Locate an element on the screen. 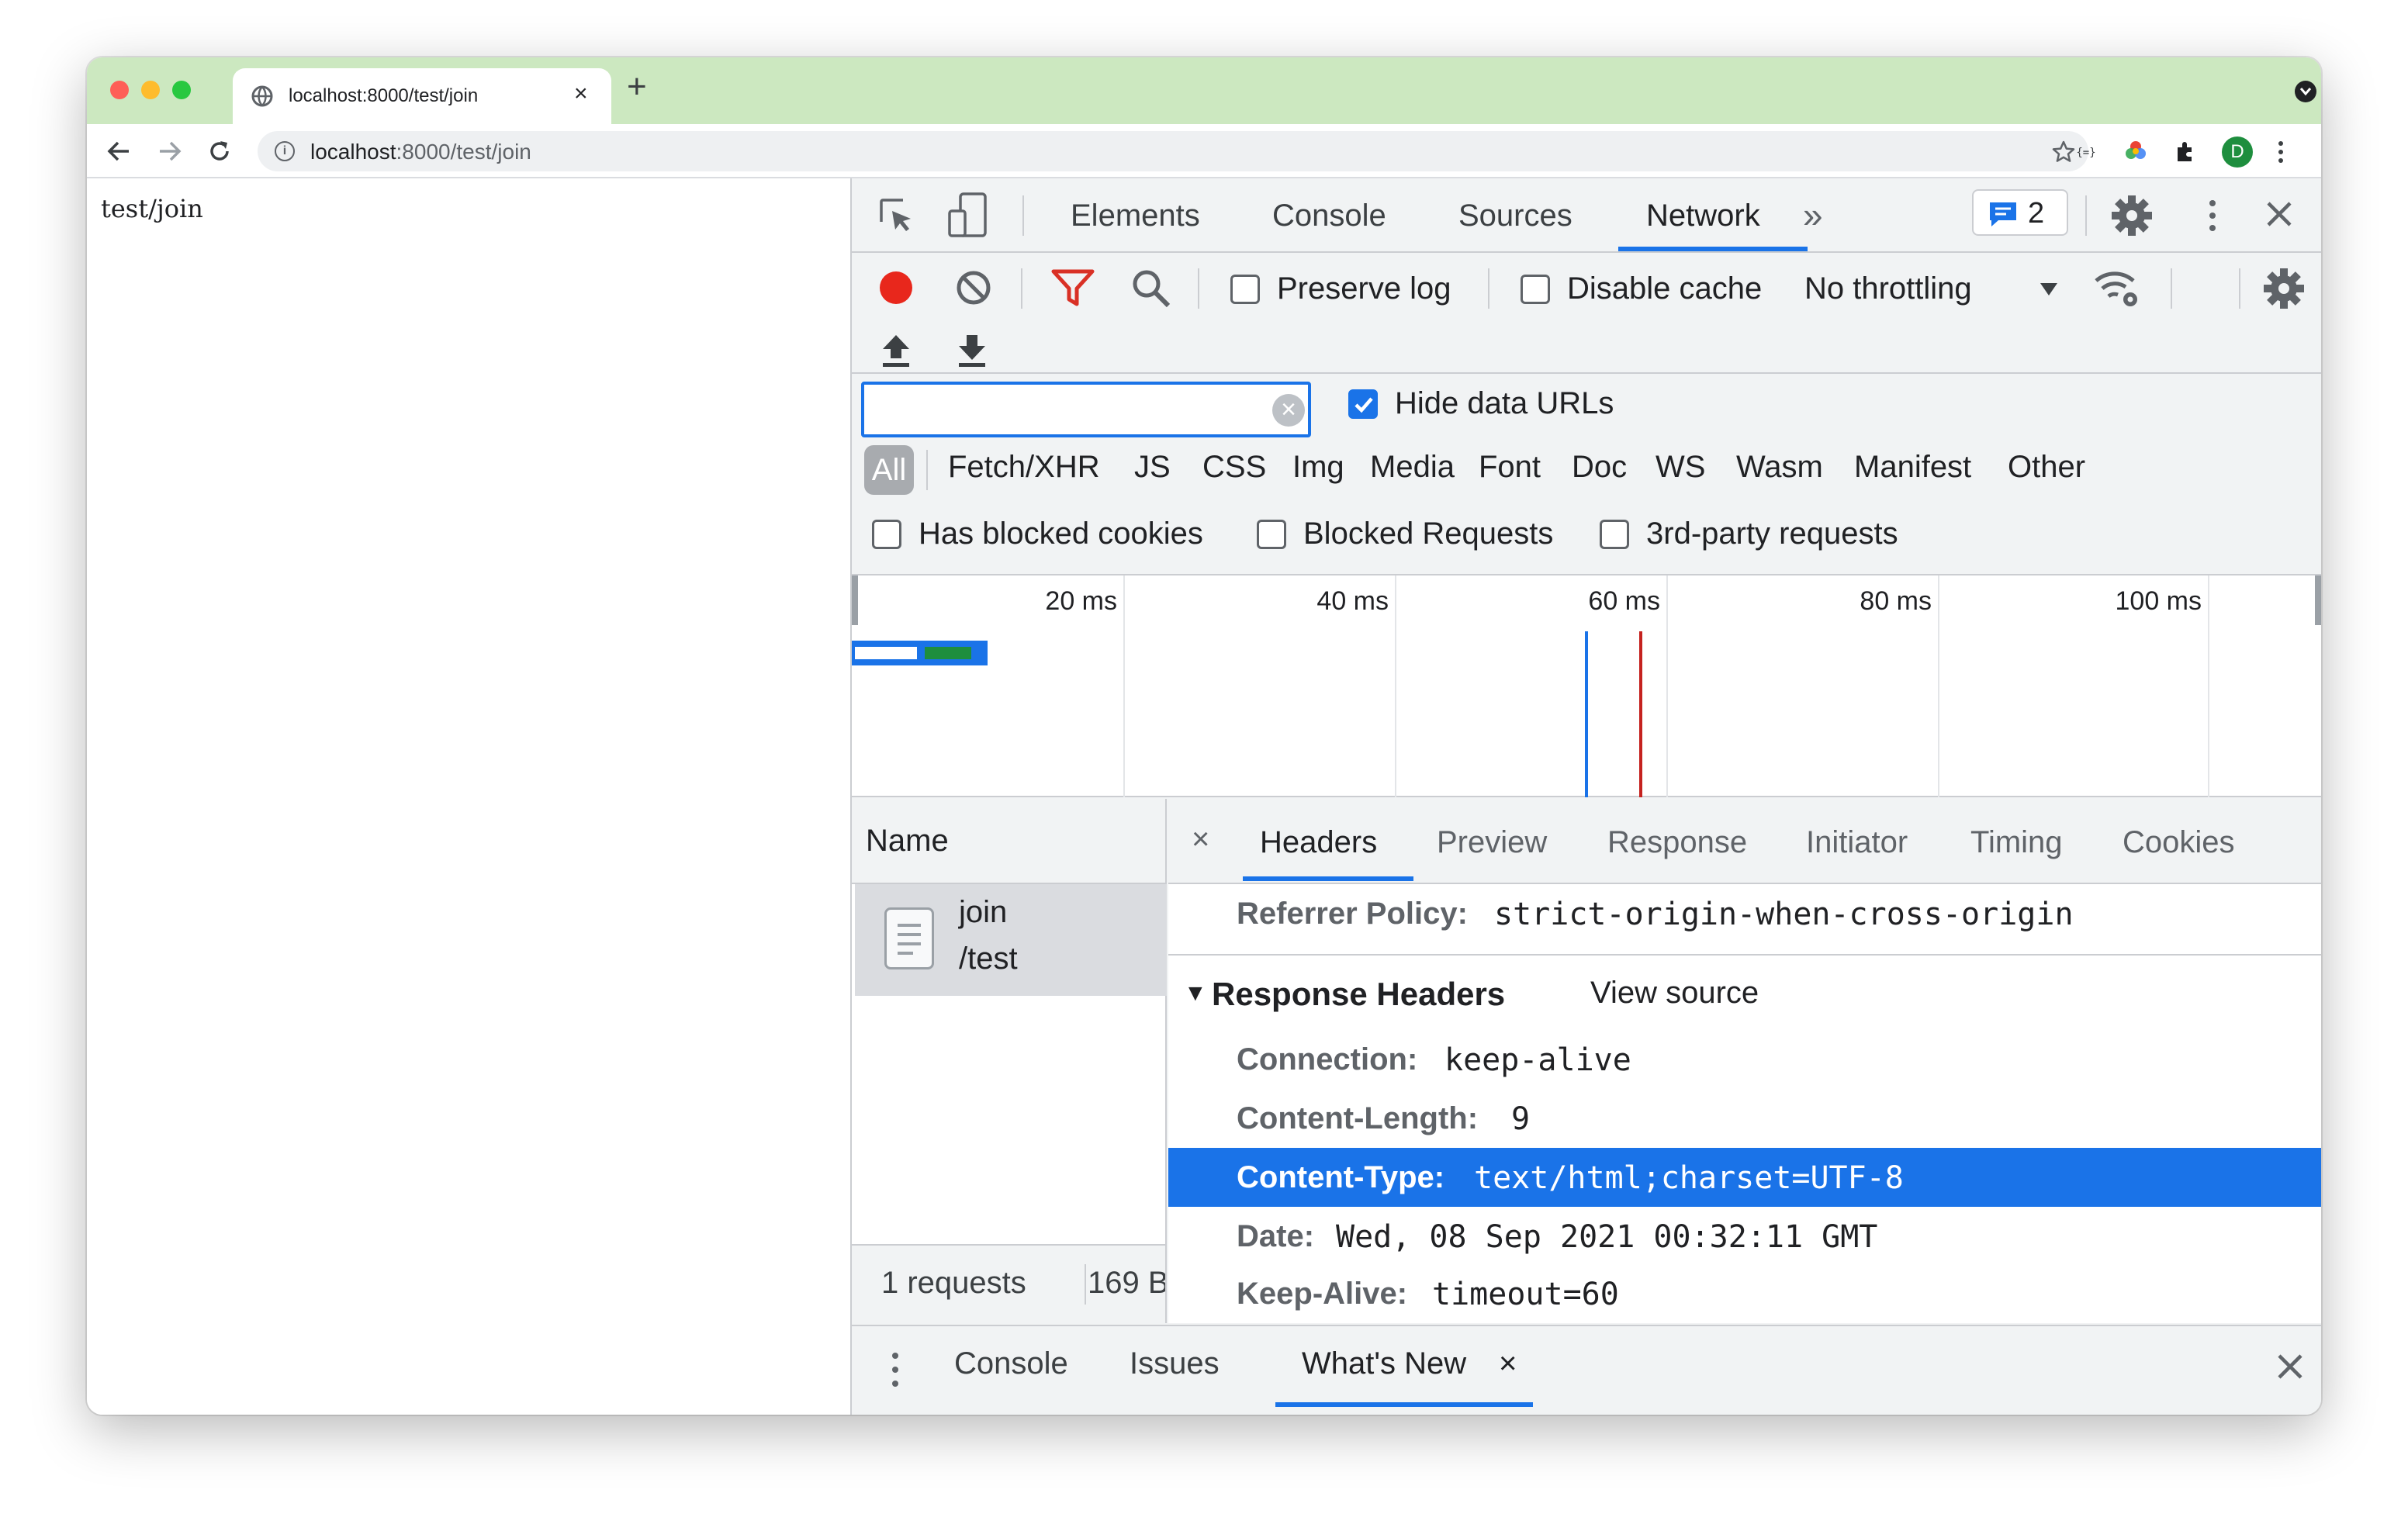 This screenshot has height=1531, width=2408. forward-icon is located at coordinates (170, 151).